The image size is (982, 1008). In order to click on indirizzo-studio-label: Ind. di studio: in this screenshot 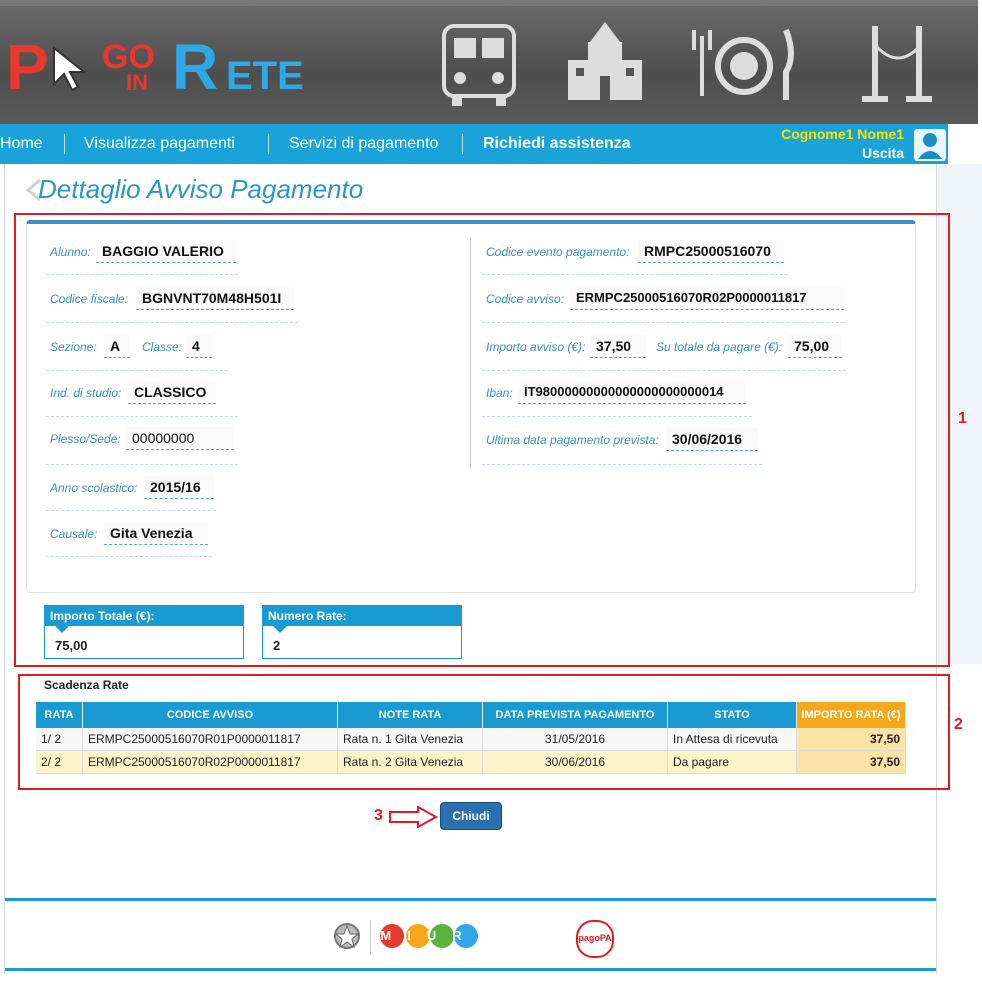, I will do `click(86, 393)`.